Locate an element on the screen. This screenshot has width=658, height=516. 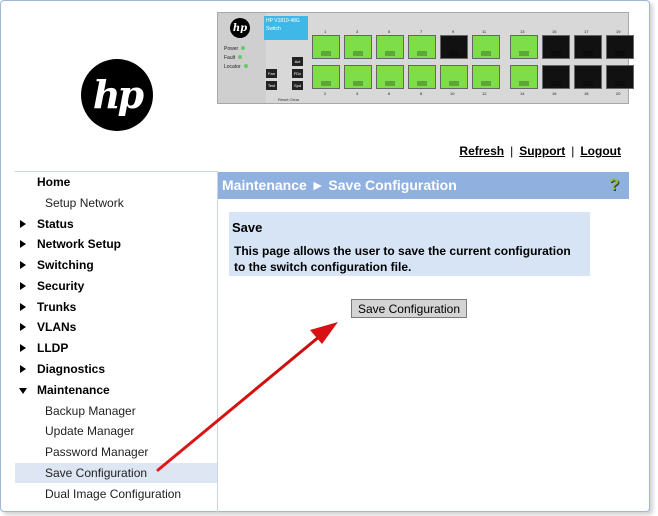
annotation-arrow is located at coordinates (247, 397).